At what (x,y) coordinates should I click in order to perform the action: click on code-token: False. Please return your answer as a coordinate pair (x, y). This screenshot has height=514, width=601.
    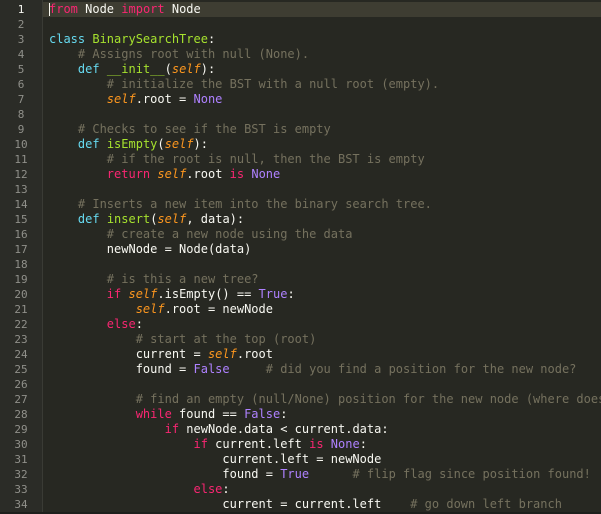
    Looking at the image, I should click on (262, 414).